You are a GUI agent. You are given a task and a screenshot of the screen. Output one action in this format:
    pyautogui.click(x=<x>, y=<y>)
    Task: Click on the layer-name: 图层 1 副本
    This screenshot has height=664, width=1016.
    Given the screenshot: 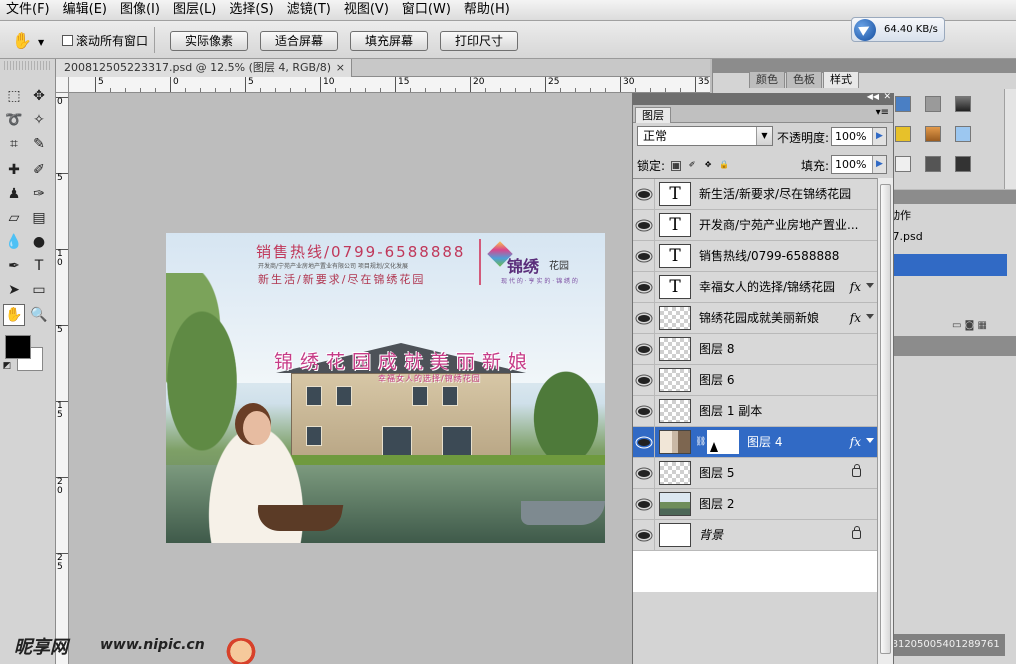 What is the action you would take?
    pyautogui.click(x=730, y=411)
    